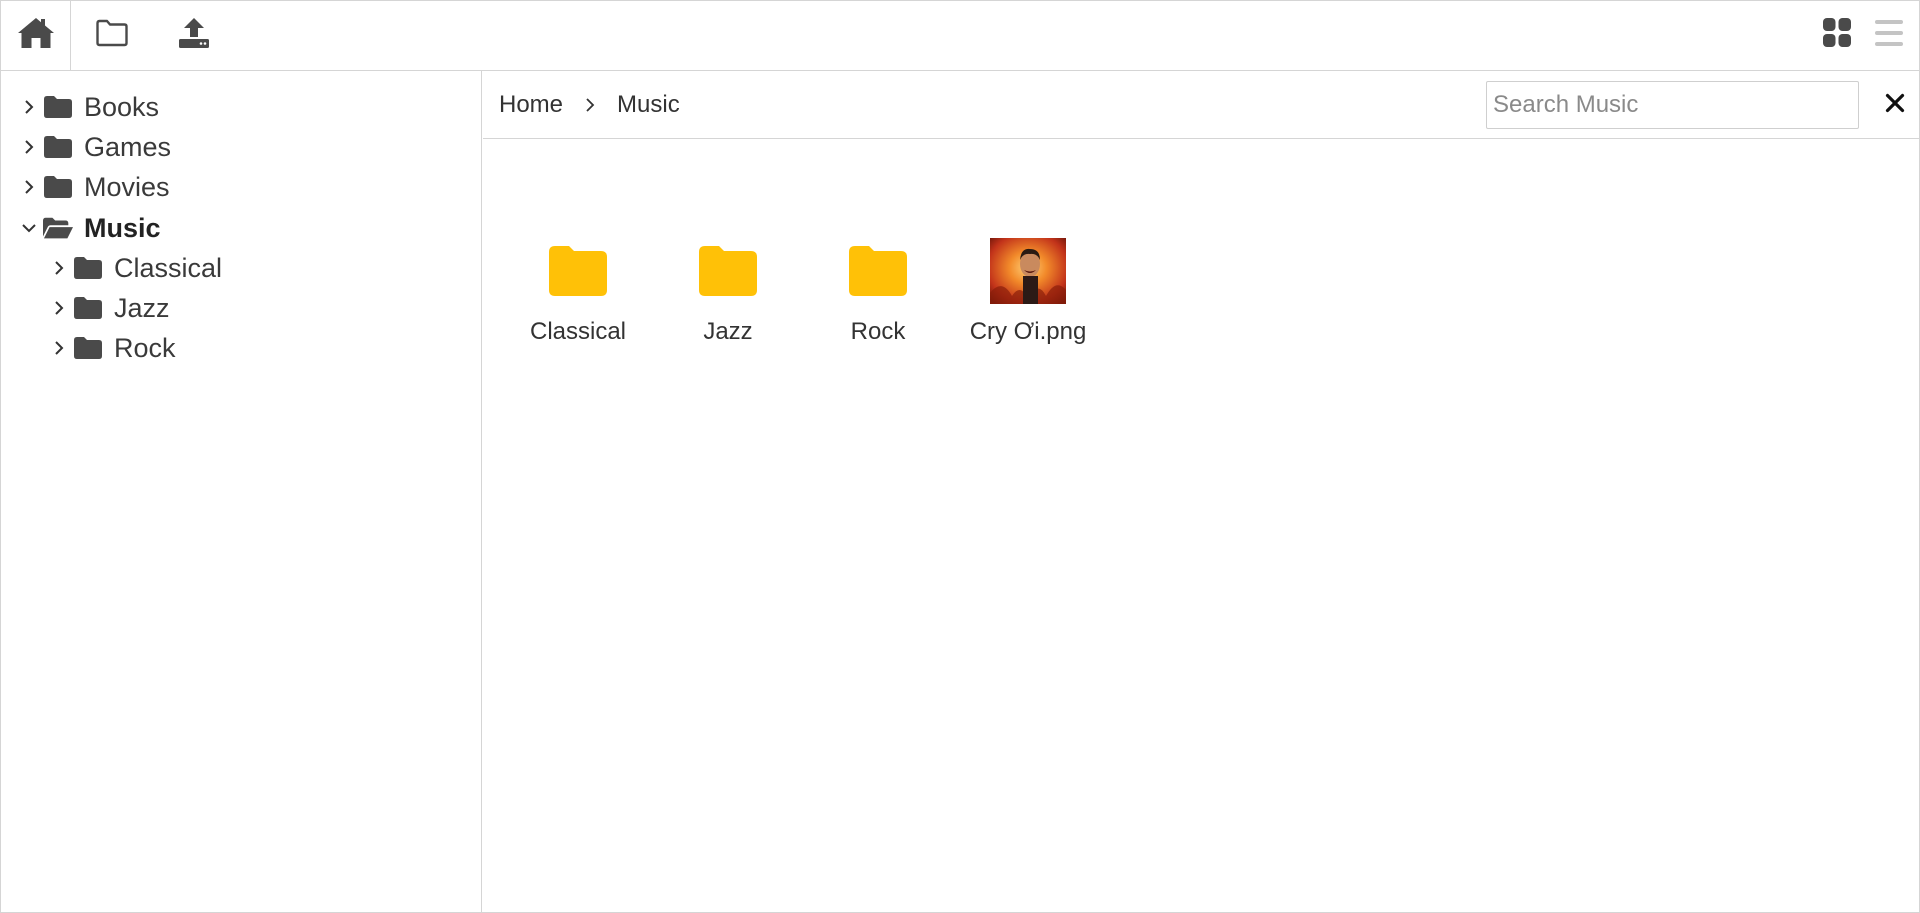 Image resolution: width=1920 pixels, height=913 pixels. I want to click on folder-open-icon, so click(58, 228).